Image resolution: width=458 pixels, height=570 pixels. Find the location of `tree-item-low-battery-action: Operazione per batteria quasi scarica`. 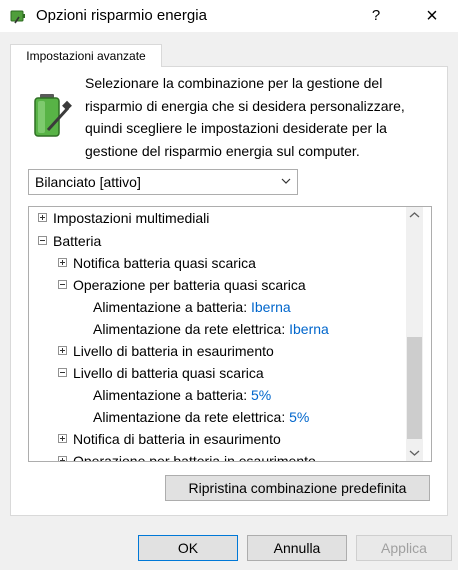

tree-item-low-battery-action: Operazione per batteria quasi scarica is located at coordinates (182, 285).